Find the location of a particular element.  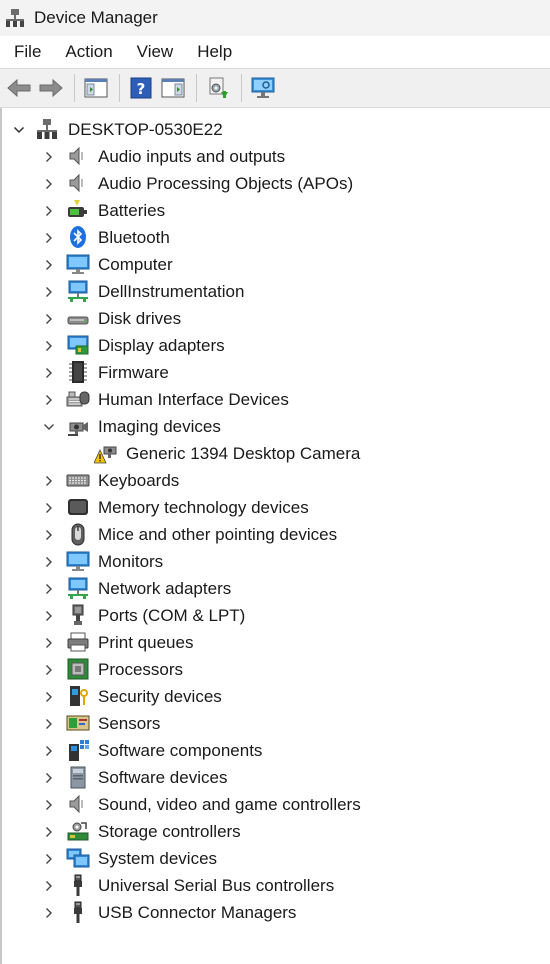

tree-category-label: Software devices is located at coordinates (163, 777).